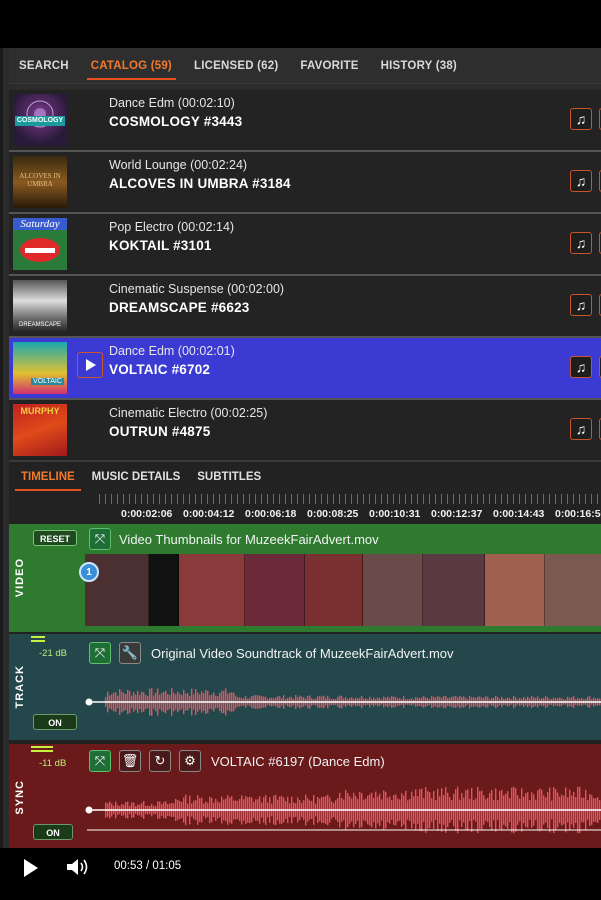 Image resolution: width=601 pixels, height=900 pixels. Describe the element at coordinates (229, 477) in the screenshot. I see `tab-subtitles: SUBTITLES` at that location.